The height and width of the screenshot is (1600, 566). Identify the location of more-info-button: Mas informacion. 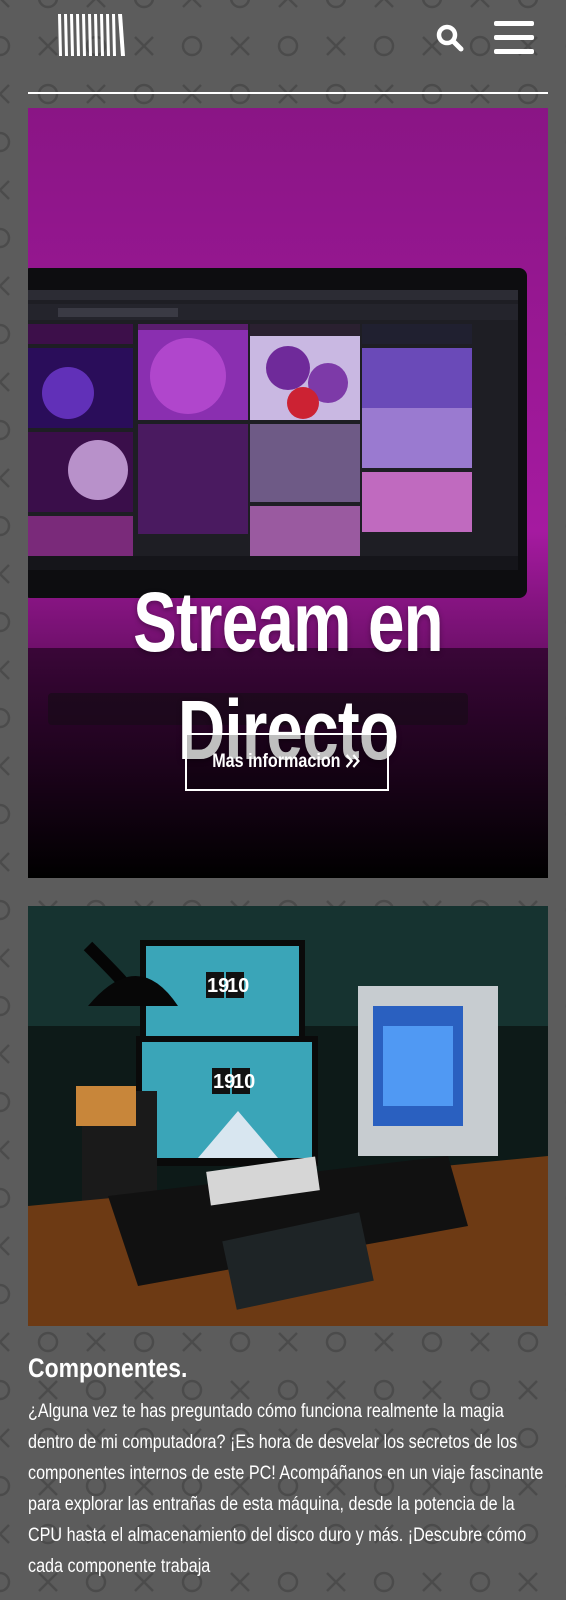
(287, 762).